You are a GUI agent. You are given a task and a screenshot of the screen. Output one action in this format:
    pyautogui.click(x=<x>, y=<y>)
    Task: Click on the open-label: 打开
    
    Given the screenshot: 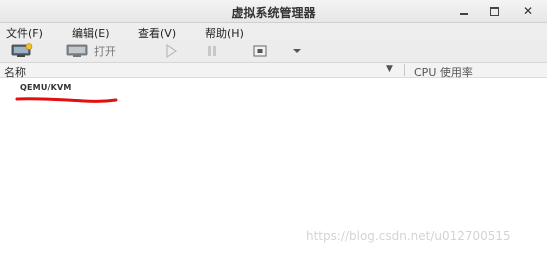 What is the action you would take?
    pyautogui.click(x=105, y=51)
    